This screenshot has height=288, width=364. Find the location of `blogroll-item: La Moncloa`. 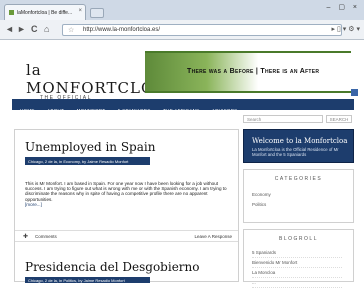

blogroll-item: La Moncloa is located at coordinates (297, 273).